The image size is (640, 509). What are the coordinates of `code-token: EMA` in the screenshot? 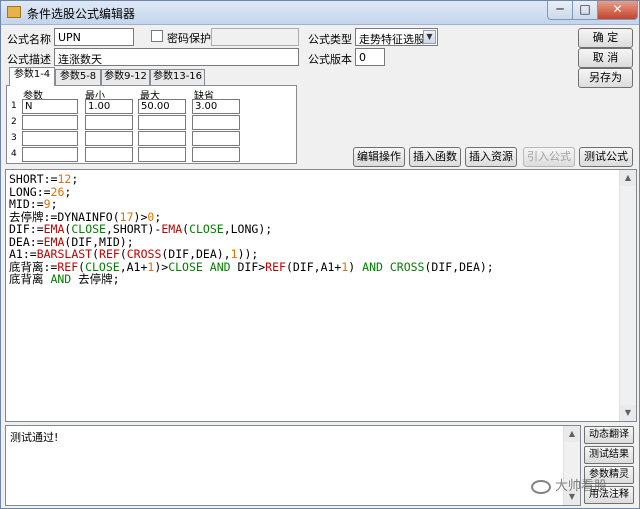 It's located at (172, 229).